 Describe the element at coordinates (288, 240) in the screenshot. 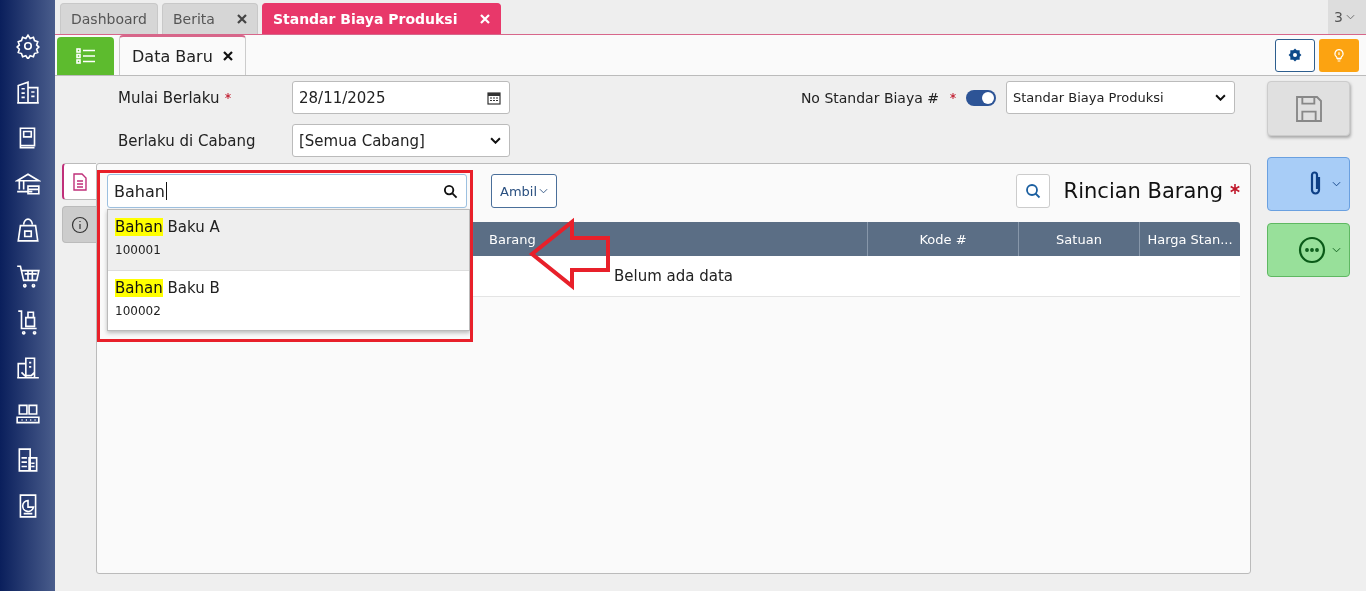

I see `suggestion-item: Bahan Baku A 100001` at that location.